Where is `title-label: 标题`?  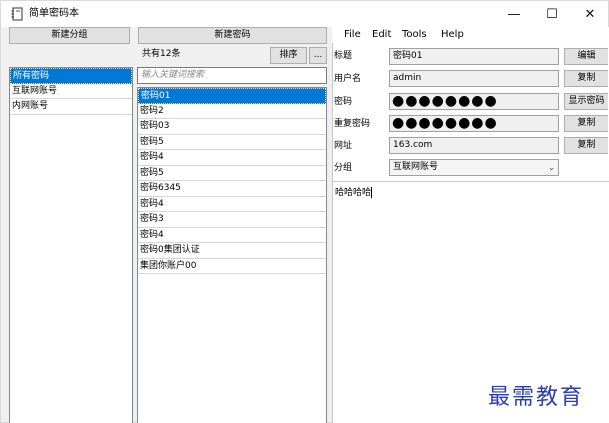 title-label: 标题 is located at coordinates (343, 56).